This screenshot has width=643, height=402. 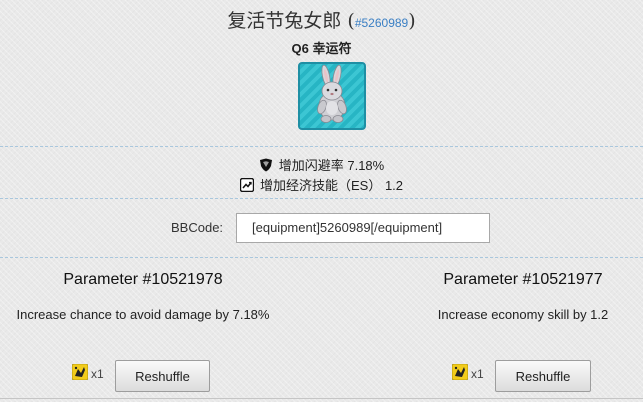 What do you see at coordinates (543, 376) in the screenshot?
I see `reshuffle-button-right: Reshuffle` at bounding box center [543, 376].